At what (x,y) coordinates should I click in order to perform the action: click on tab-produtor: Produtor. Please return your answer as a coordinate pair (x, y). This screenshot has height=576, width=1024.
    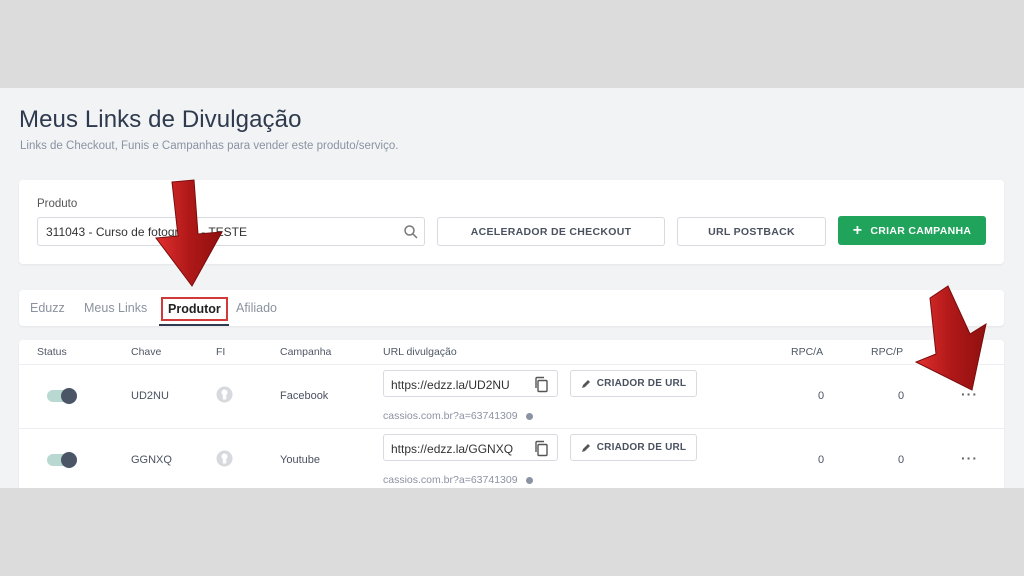
    Looking at the image, I should click on (194, 309).